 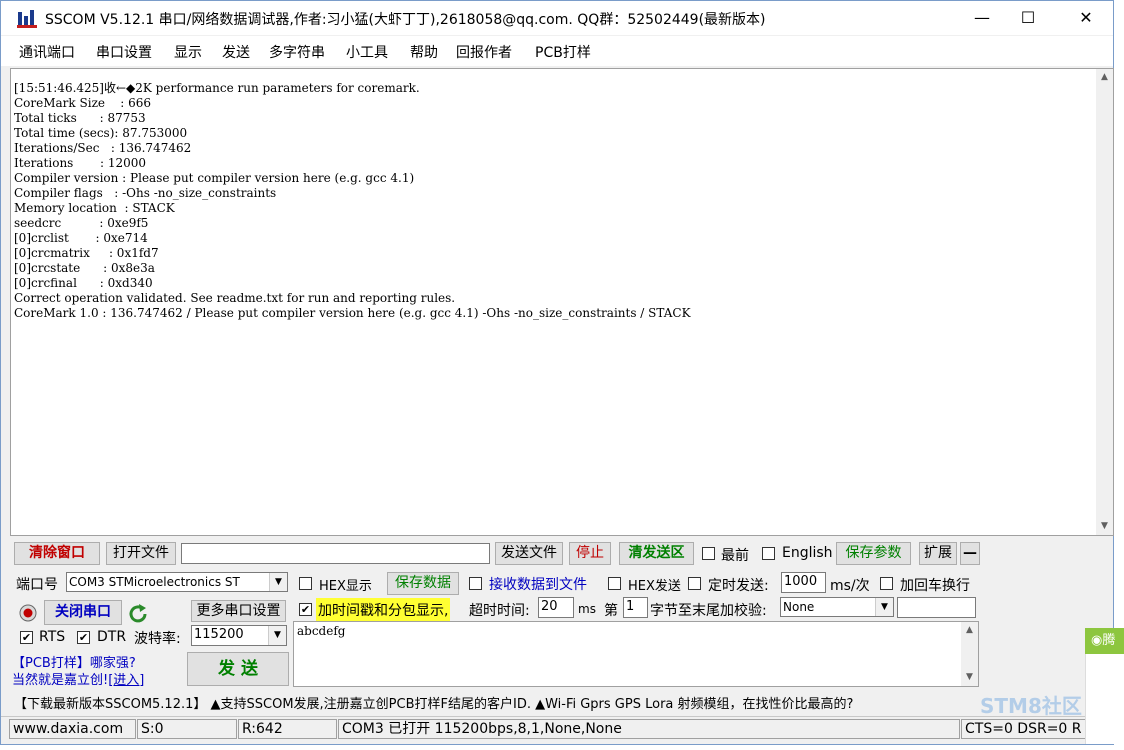 What do you see at coordinates (1104, 302) in the screenshot?
I see `receive-scrollbar: ▲ ▼` at bounding box center [1104, 302].